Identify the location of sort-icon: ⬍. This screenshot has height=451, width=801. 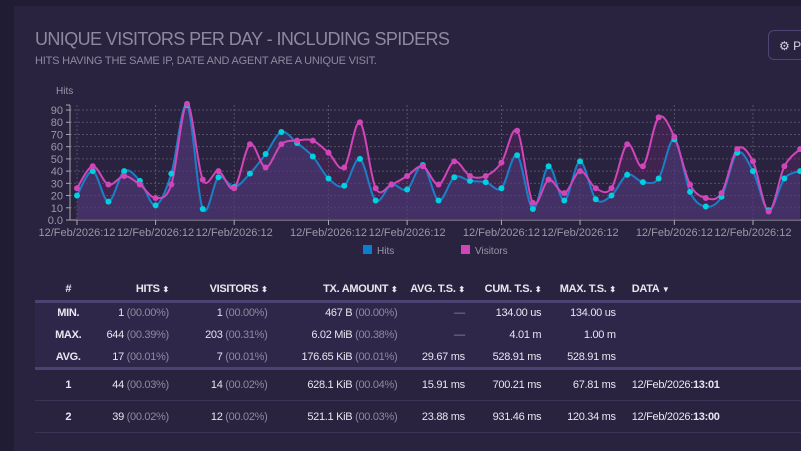
(165, 290).